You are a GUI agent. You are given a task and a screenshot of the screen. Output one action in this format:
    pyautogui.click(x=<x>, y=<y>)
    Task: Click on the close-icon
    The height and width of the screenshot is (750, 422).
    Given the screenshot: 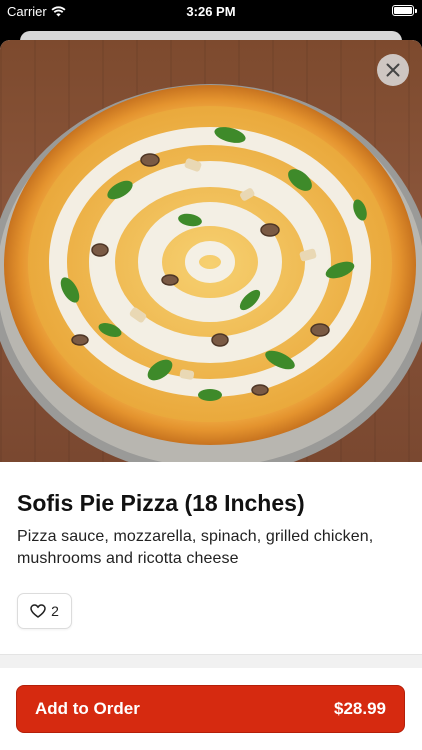 What is the action you would take?
    pyautogui.click(x=393, y=70)
    